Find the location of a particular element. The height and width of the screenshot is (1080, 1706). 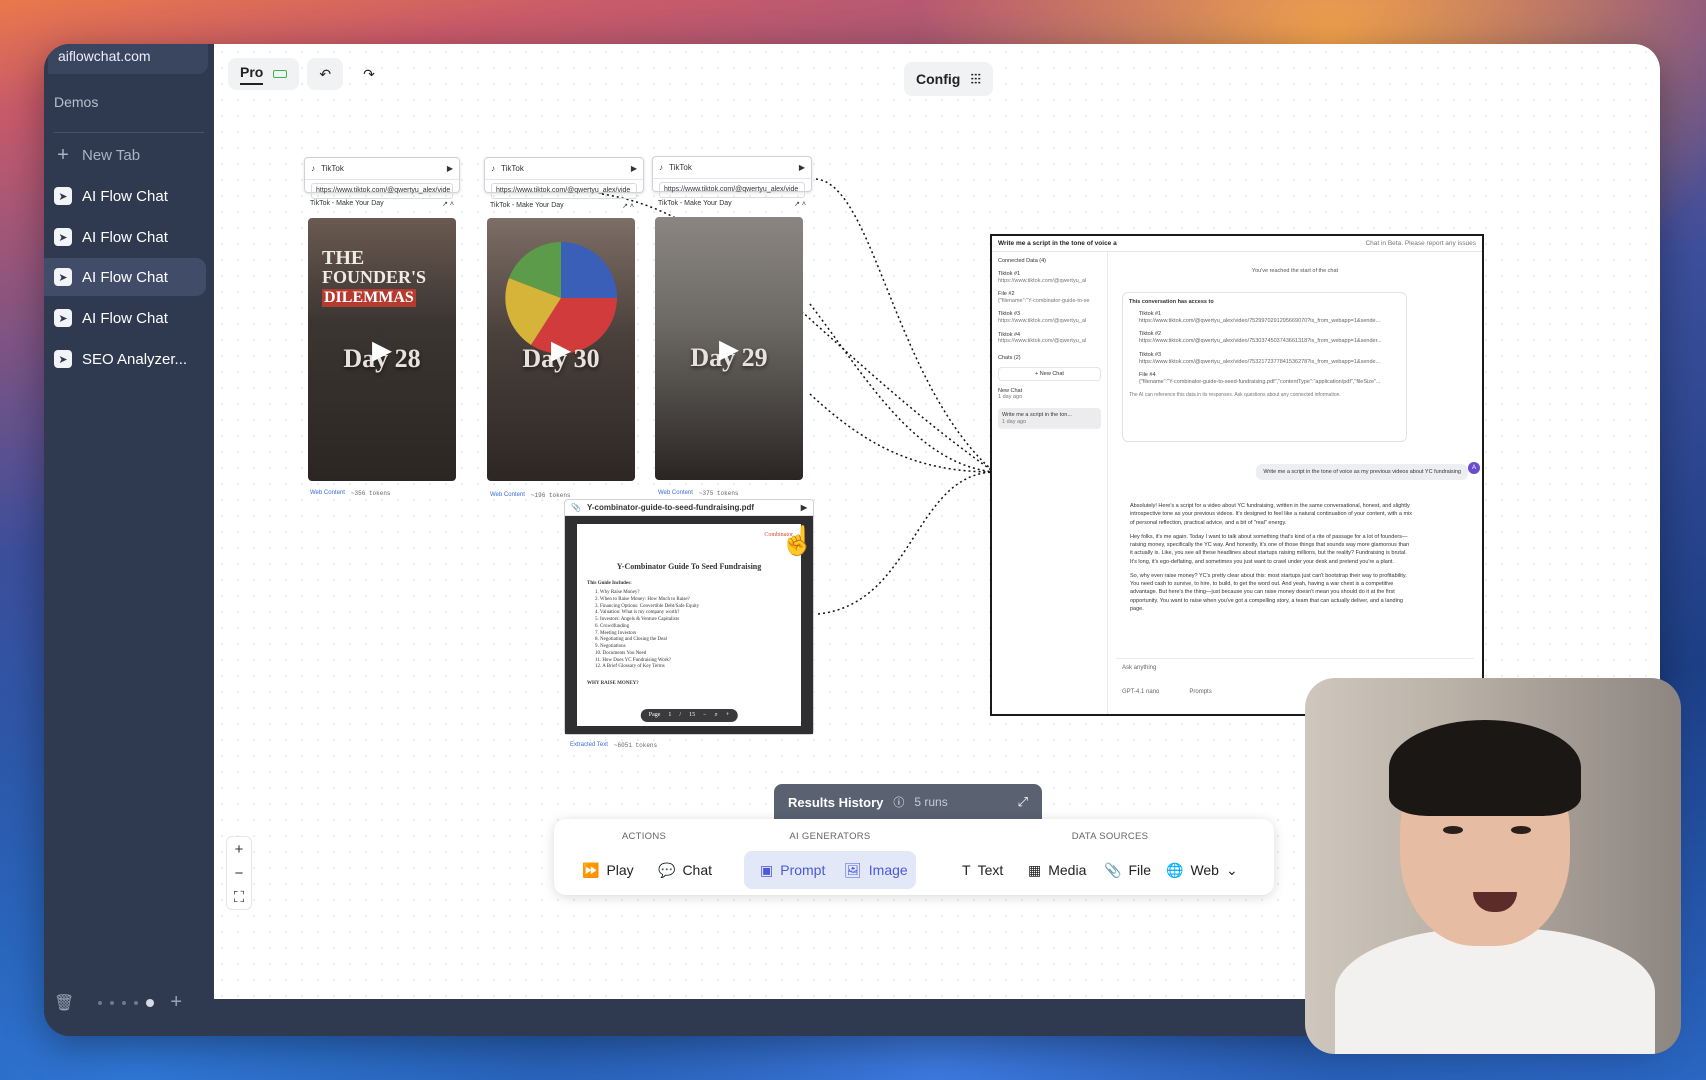

zoom-out-button: − is located at coordinates (239, 873).